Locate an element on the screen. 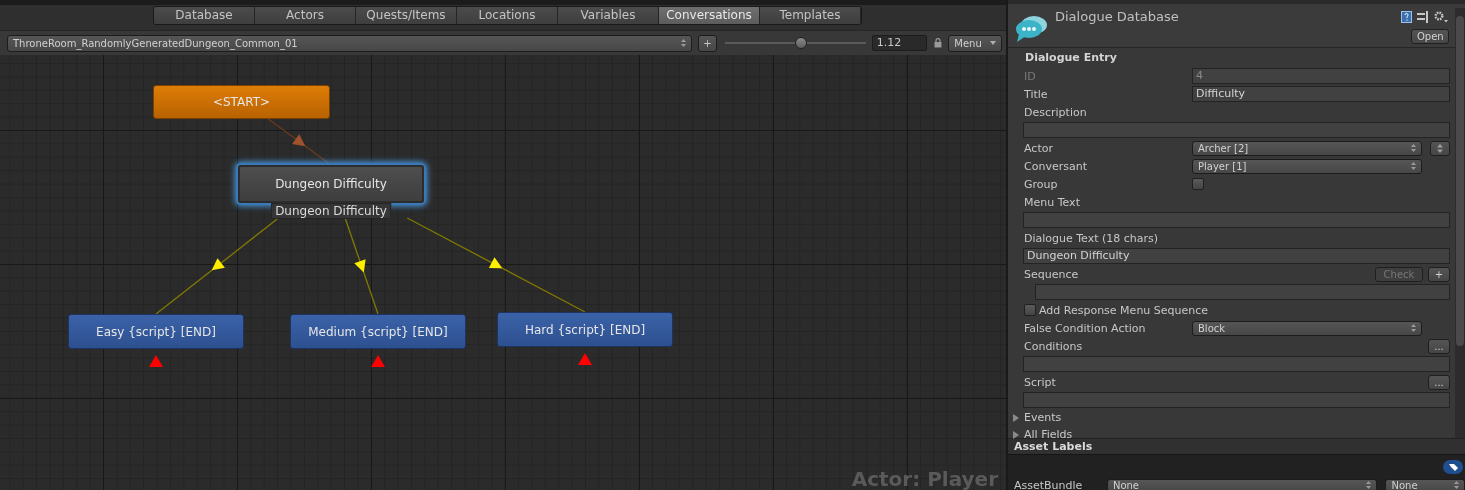 The height and width of the screenshot is (490, 1465). text-field: Difficulty is located at coordinates (1321, 94).